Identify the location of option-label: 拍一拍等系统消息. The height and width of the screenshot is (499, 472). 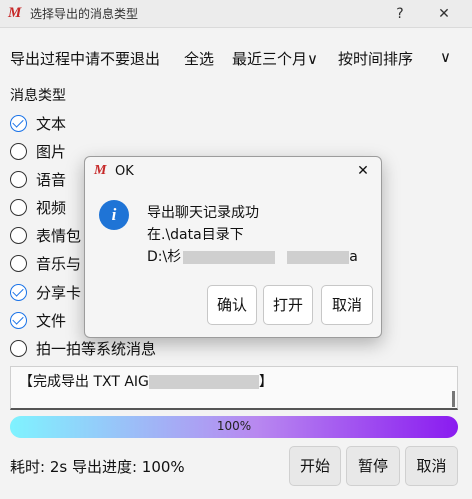
(96, 349).